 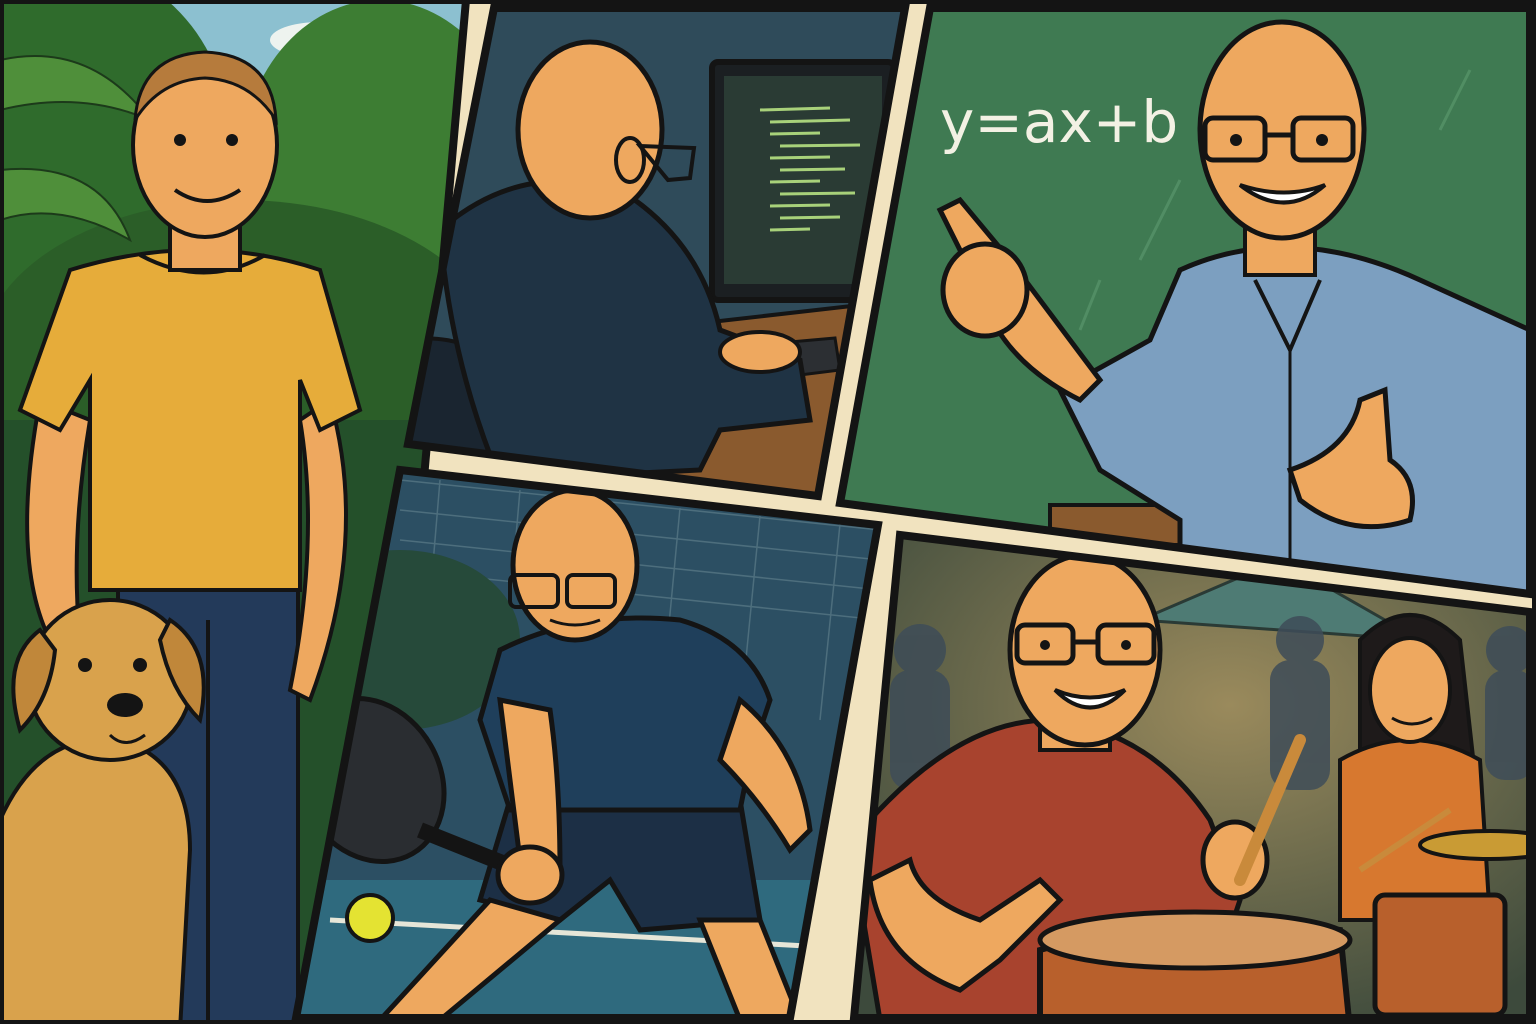 What do you see at coordinates (125, 705) in the screenshot?
I see `dog-nose` at bounding box center [125, 705].